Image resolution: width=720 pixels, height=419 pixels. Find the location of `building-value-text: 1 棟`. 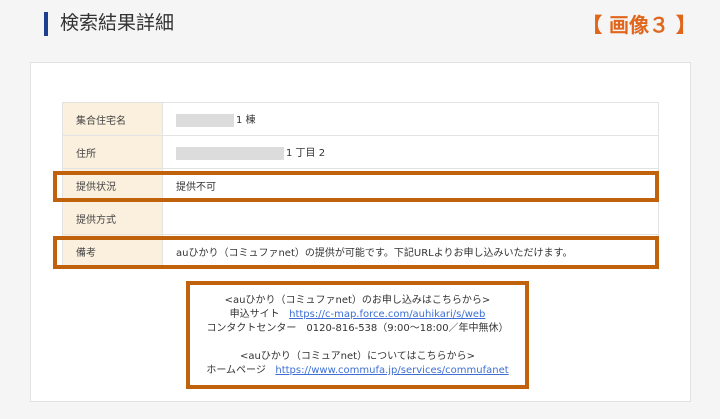

building-value-text: 1 棟 is located at coordinates (246, 121).